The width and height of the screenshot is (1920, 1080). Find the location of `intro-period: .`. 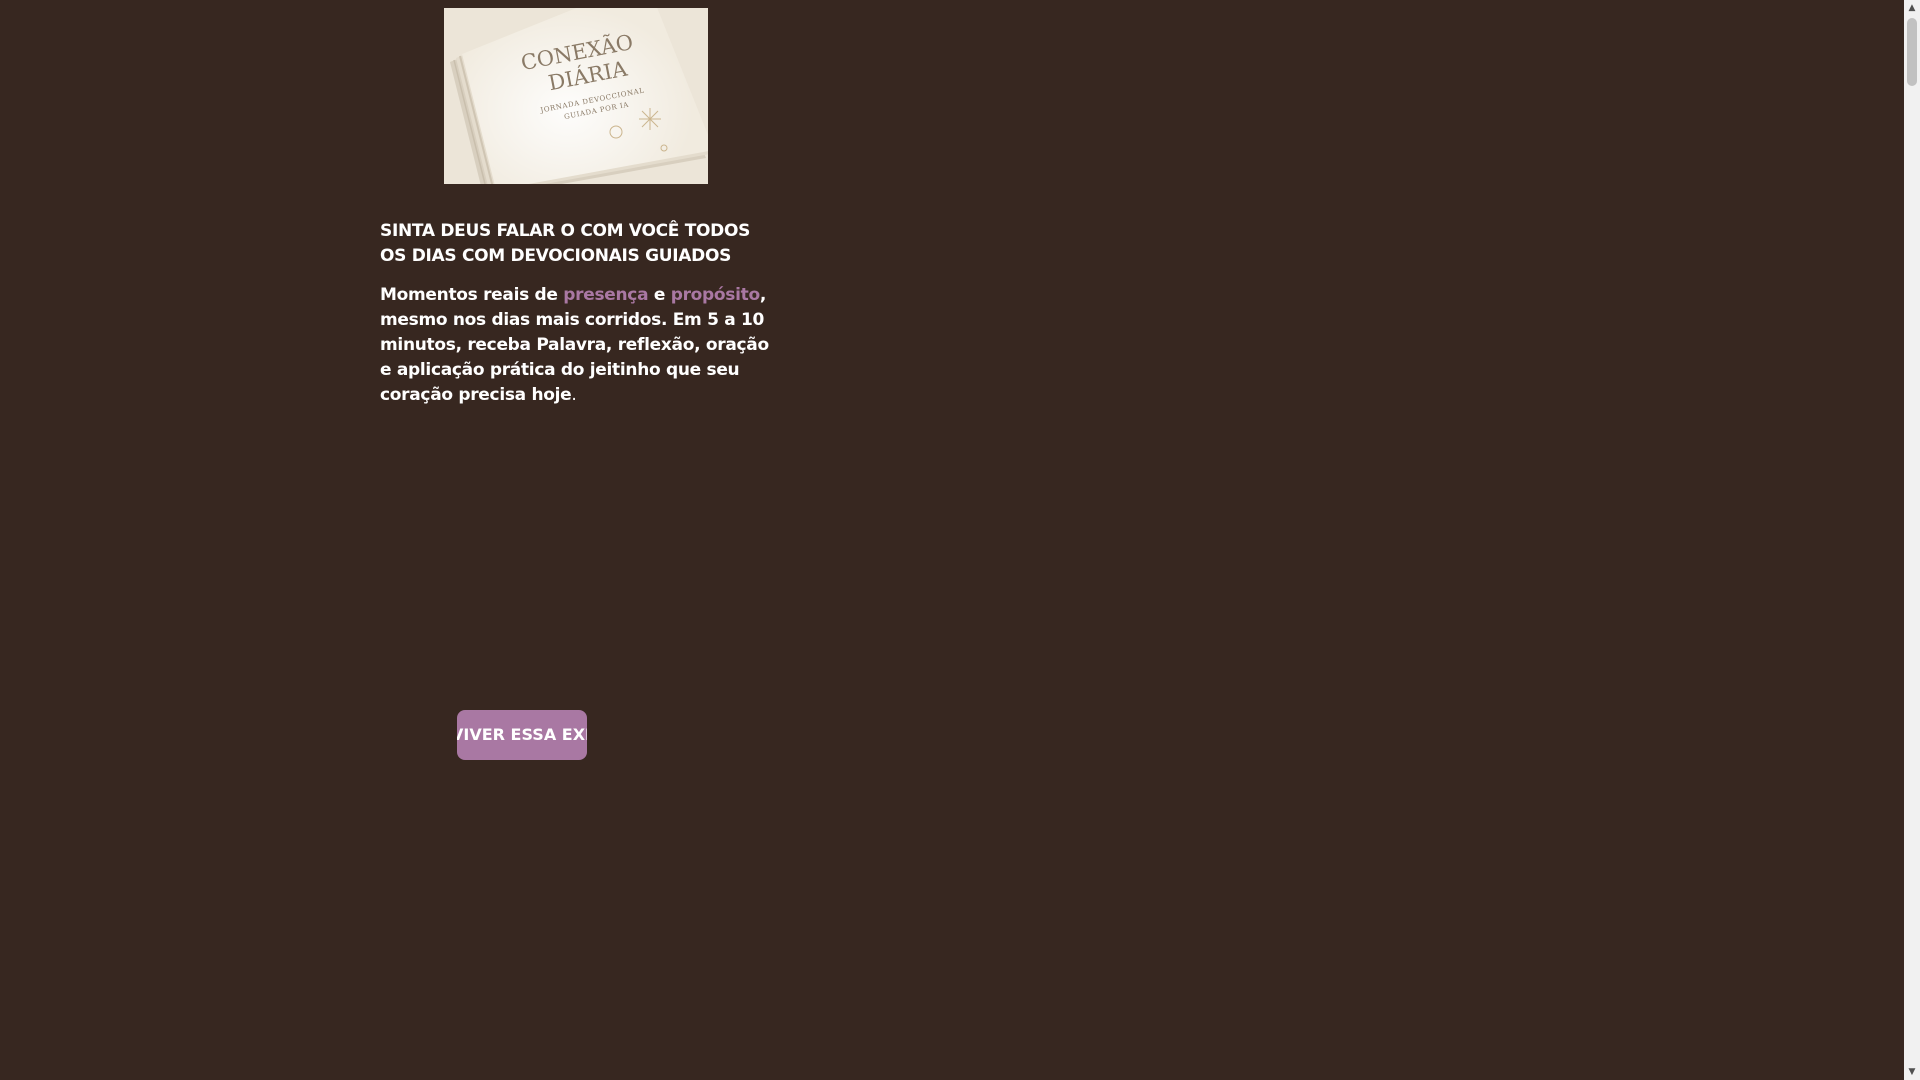

intro-period: . is located at coordinates (574, 395).